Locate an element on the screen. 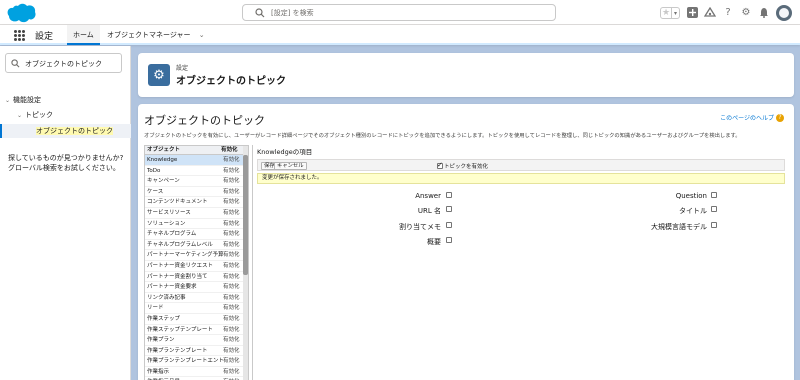 This screenshot has width=800, height=380. help-link: このページのヘルプ ? is located at coordinates (752, 117).